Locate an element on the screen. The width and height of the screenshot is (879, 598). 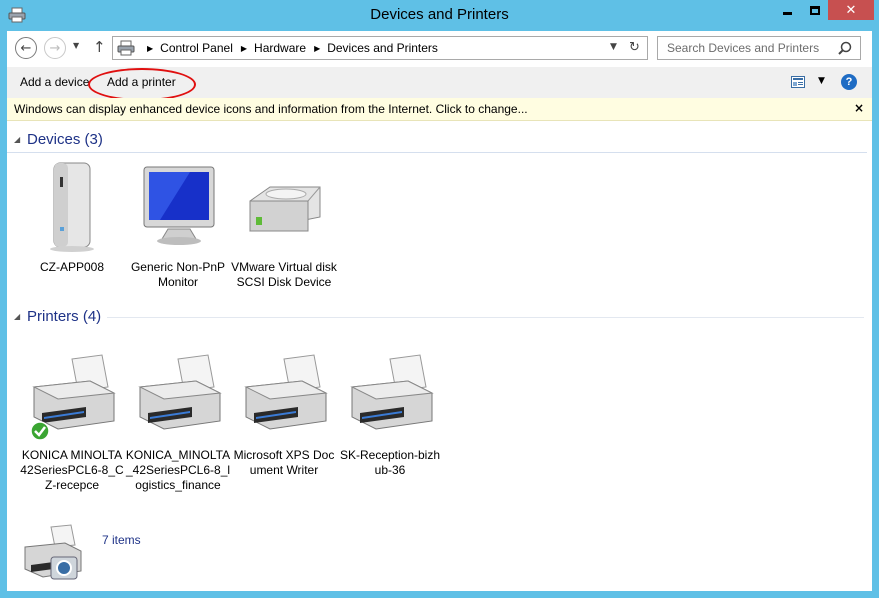
device-item: CZ-APP008 is located at coordinates (72, 217).